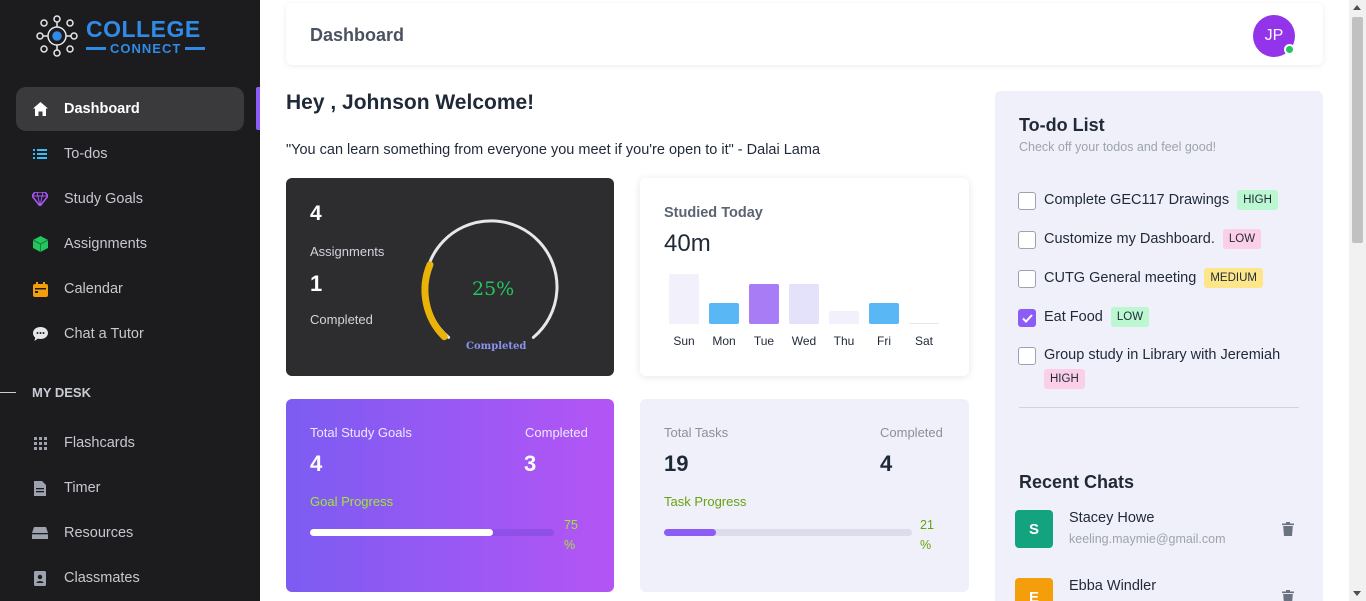 The height and width of the screenshot is (601, 1366). What do you see at coordinates (571, 535) in the screenshot?
I see `goal-progress-percent: 75 %` at bounding box center [571, 535].